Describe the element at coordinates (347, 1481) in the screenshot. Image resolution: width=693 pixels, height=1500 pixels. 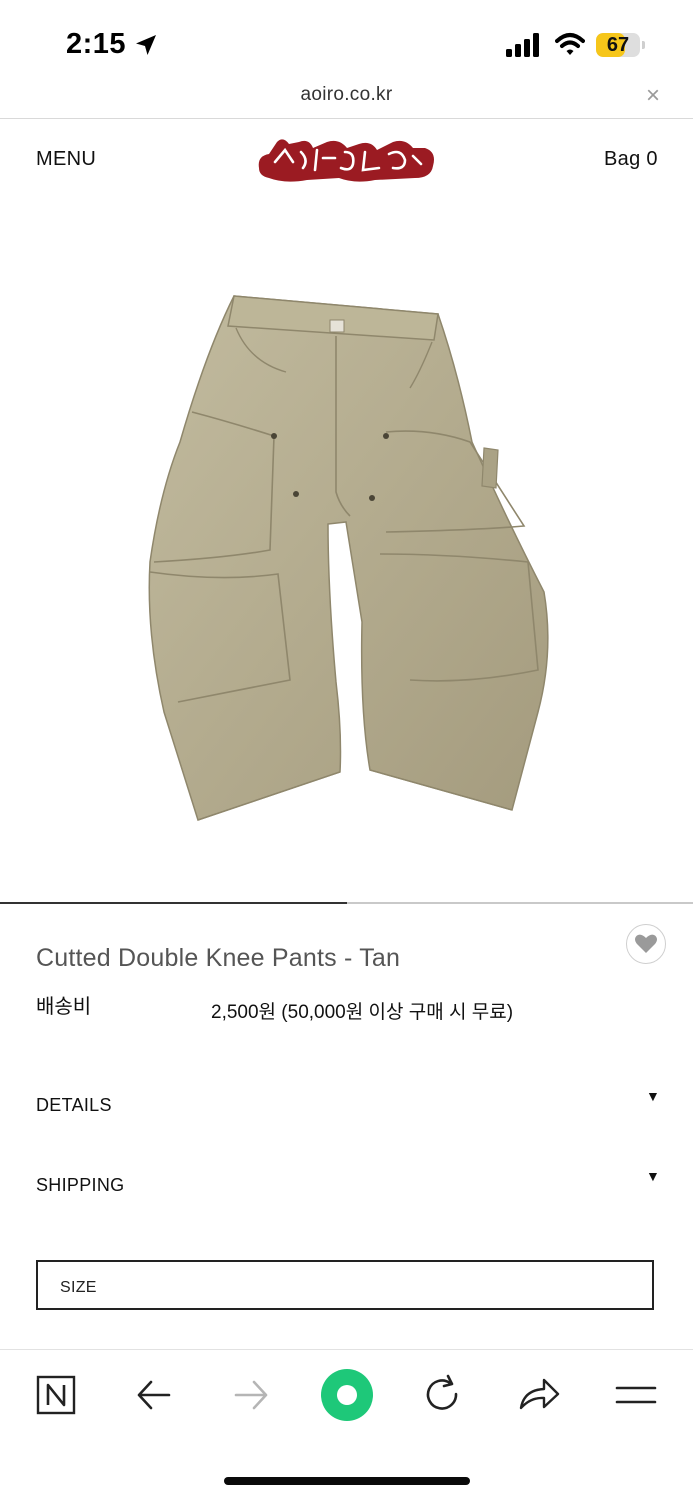
I see `home-indicator` at that location.